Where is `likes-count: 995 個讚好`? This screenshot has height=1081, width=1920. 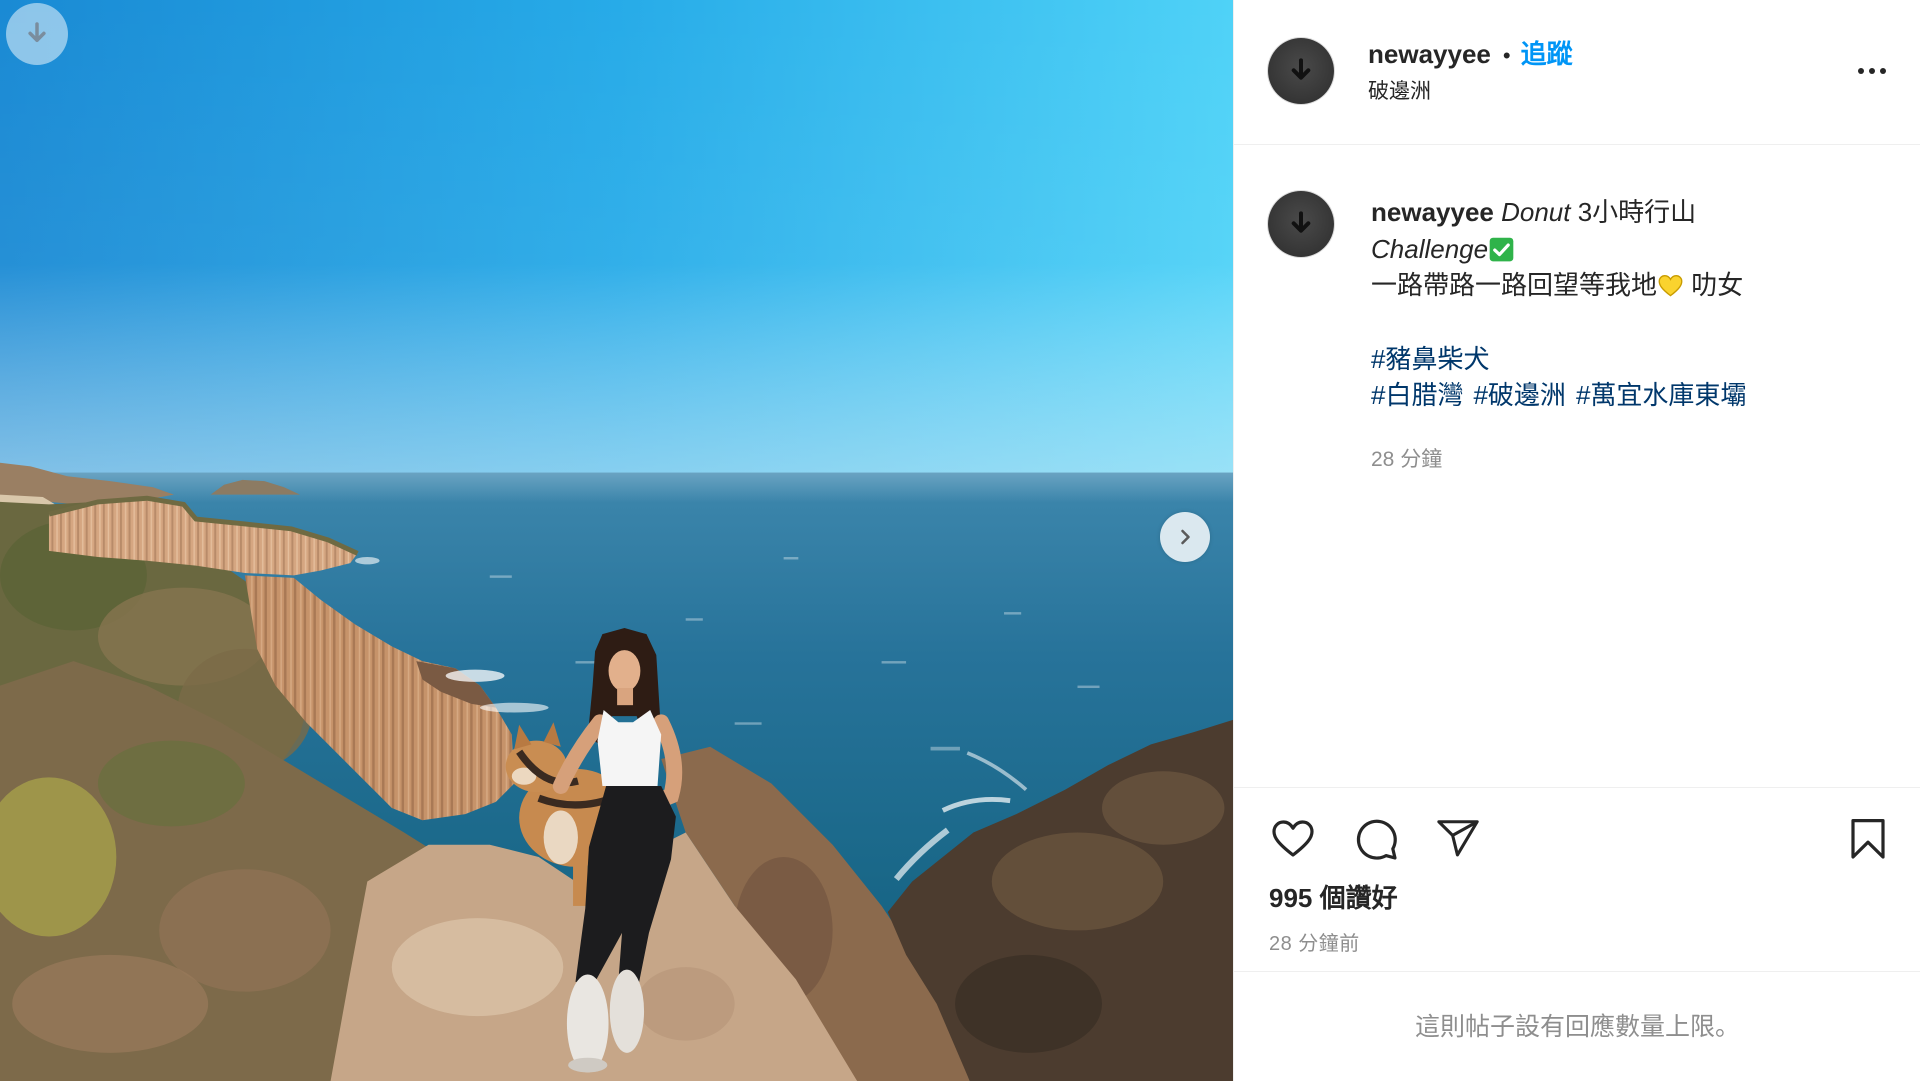
likes-count: 995 個讚好 is located at coordinates (1333, 898).